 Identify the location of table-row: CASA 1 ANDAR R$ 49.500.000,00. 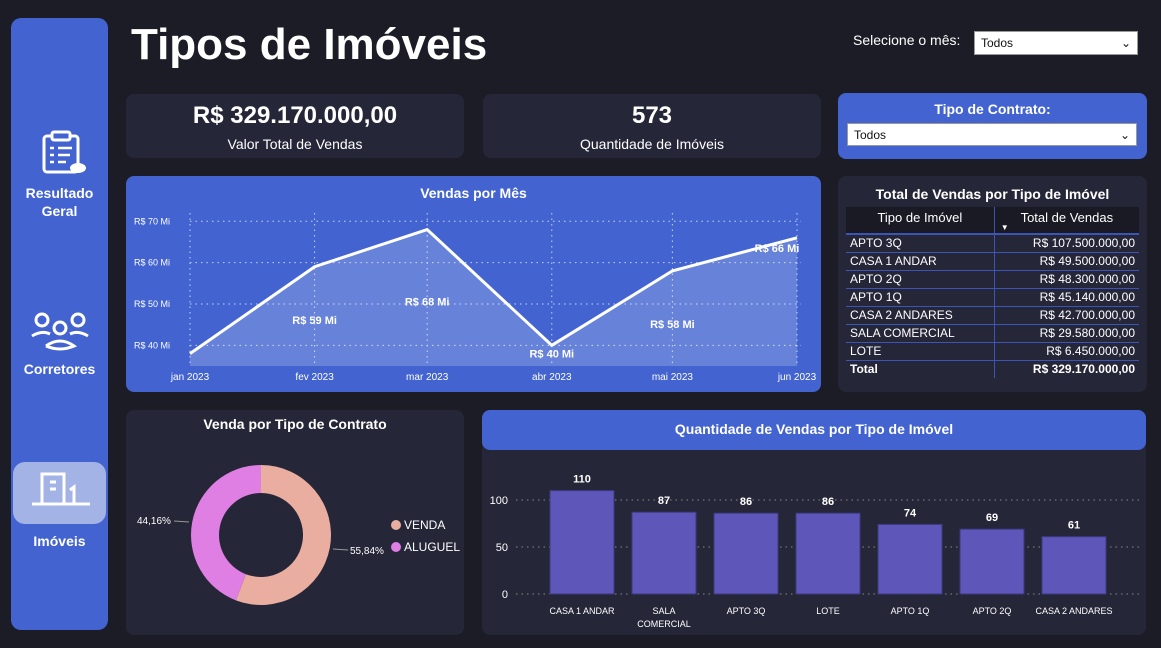
(992, 261).